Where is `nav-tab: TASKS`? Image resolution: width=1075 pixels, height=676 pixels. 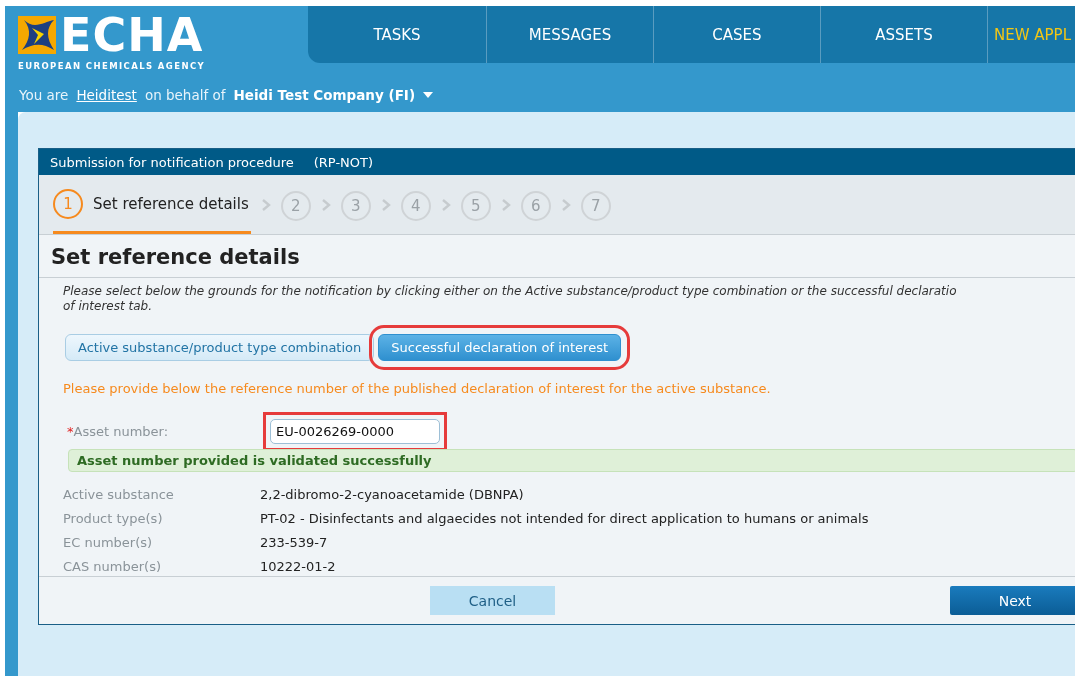 nav-tab: TASKS is located at coordinates (397, 34).